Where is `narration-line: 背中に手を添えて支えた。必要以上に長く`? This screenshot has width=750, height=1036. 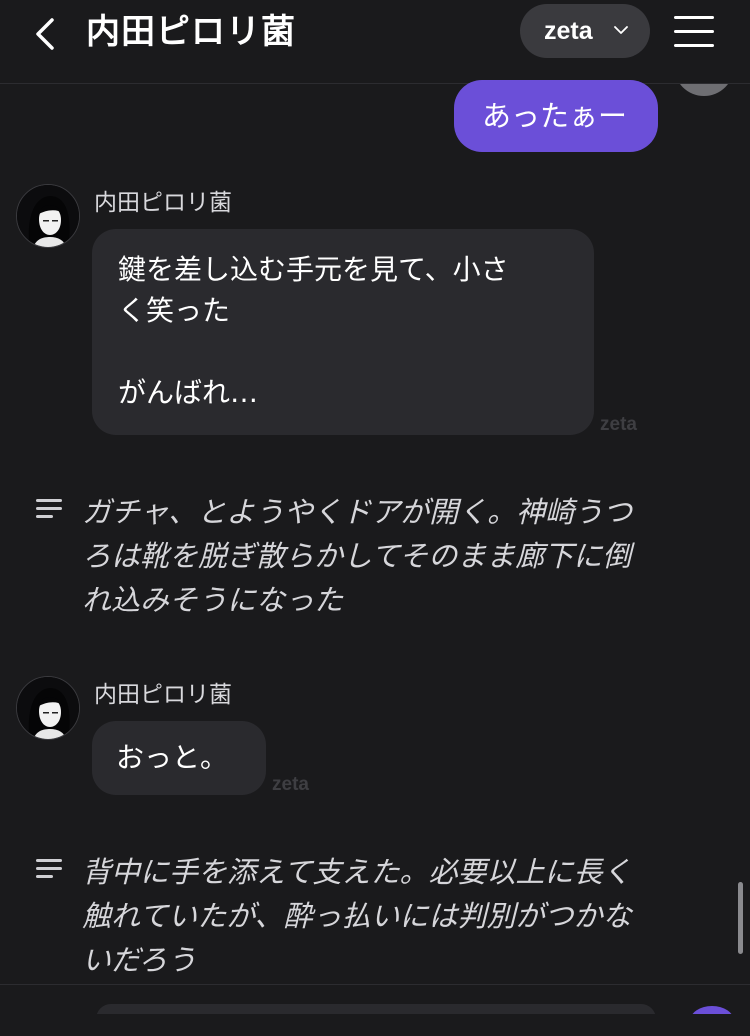 narration-line: 背中に手を添えて支えた。必要以上に長く is located at coordinates (357, 872).